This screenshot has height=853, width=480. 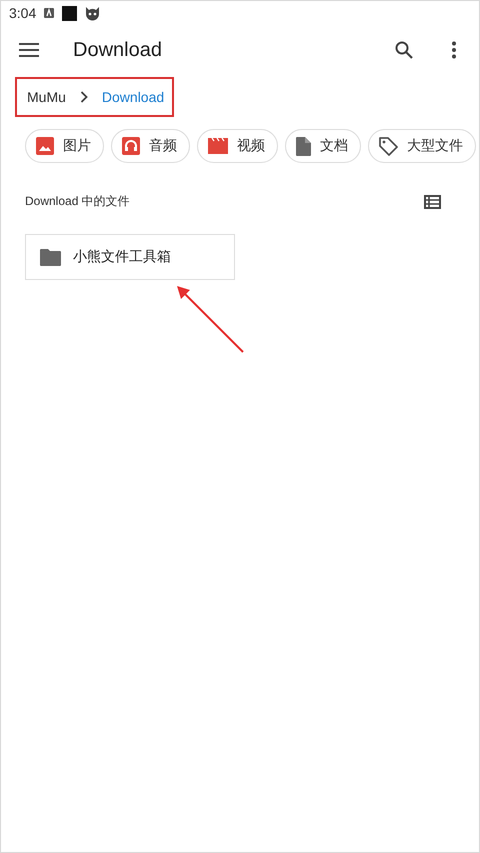 What do you see at coordinates (29, 50) in the screenshot?
I see `menu-icon` at bounding box center [29, 50].